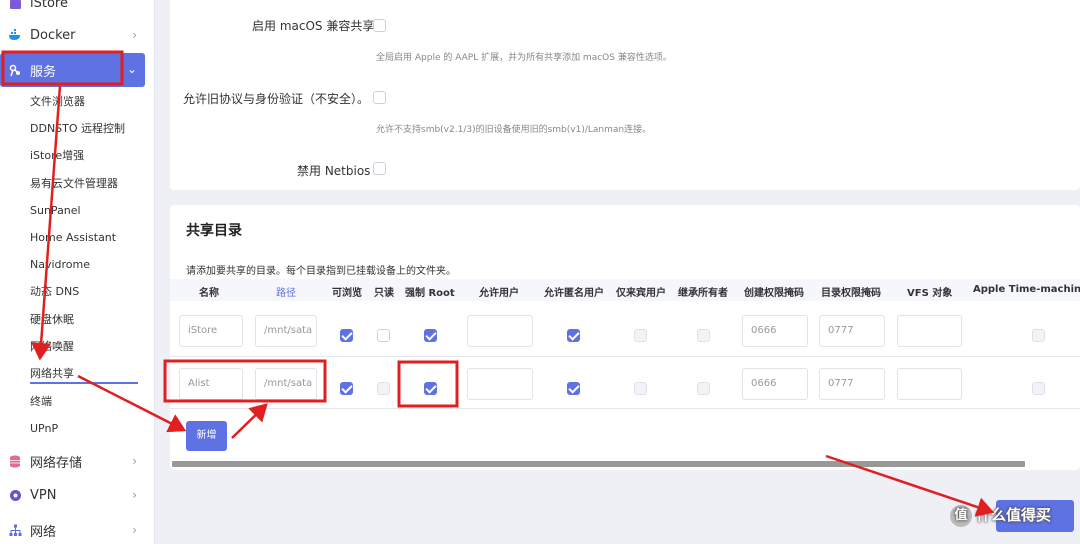 The height and width of the screenshot is (544, 1080). Describe the element at coordinates (77, 529) in the screenshot. I see `sidebar-item-network: 网络 ›` at that location.